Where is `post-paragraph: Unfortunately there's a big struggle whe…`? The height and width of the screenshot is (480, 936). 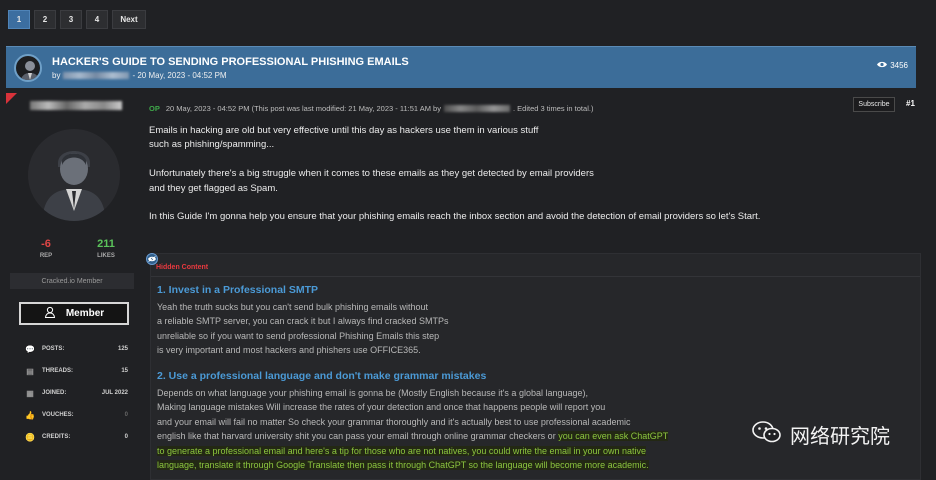
post-paragraph: Unfortunately there's a big struggle whe… is located at coordinates (489, 181).